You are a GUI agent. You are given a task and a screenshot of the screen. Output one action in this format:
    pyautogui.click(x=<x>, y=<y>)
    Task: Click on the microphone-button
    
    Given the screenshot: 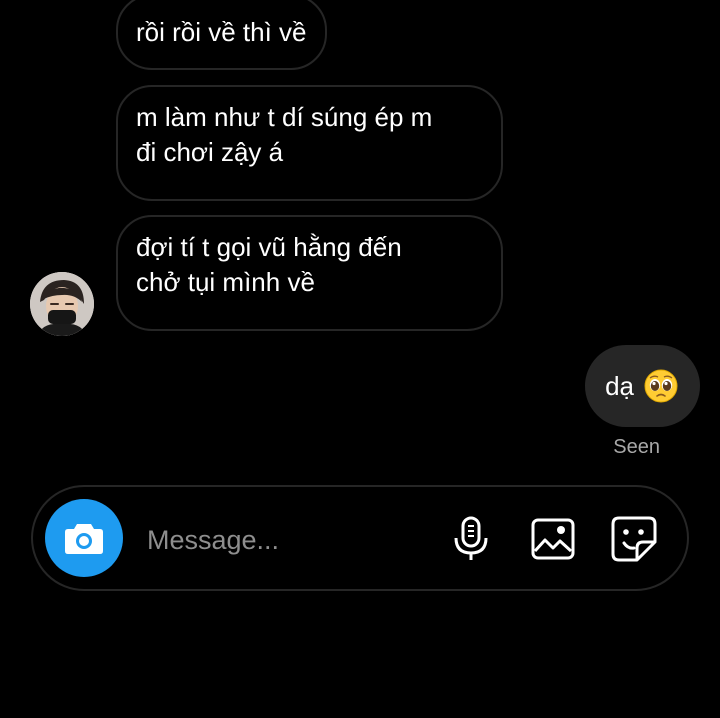 What is the action you would take?
    pyautogui.click(x=471, y=539)
    